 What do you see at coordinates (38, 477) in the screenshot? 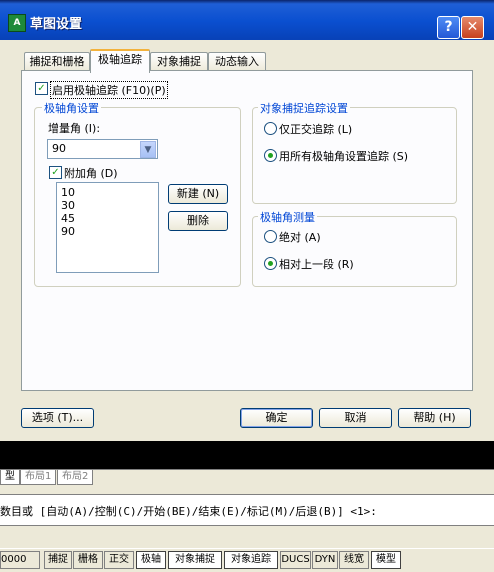
I see `tab-layout1: 布局1` at bounding box center [38, 477].